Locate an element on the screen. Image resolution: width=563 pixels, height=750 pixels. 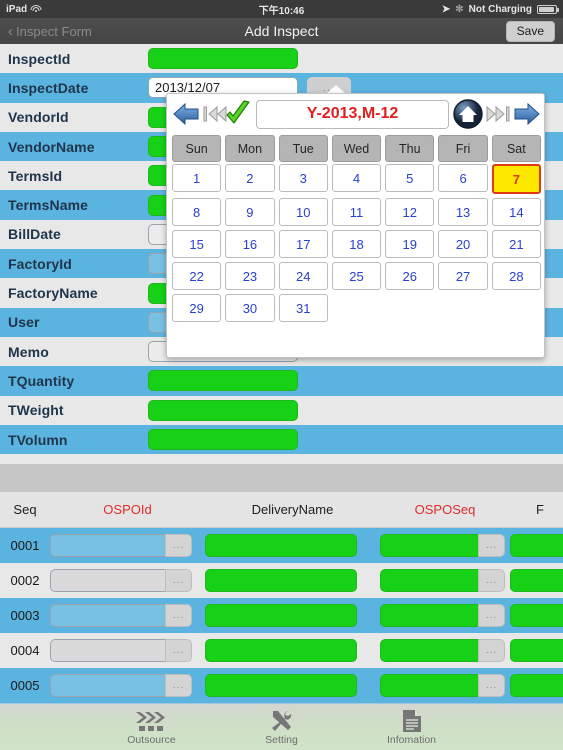
calendar-day-15: 15 is located at coordinates (197, 244).